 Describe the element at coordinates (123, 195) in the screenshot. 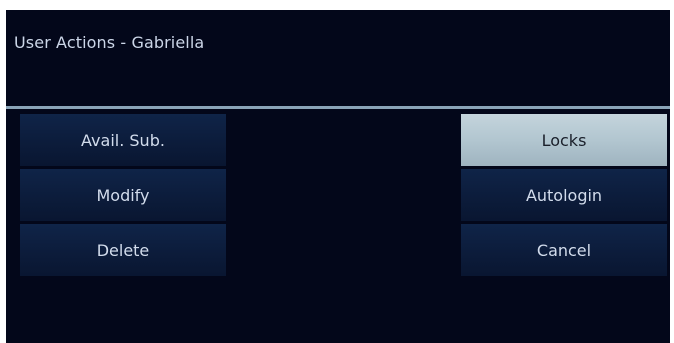

I see `modify-button: Modify` at that location.